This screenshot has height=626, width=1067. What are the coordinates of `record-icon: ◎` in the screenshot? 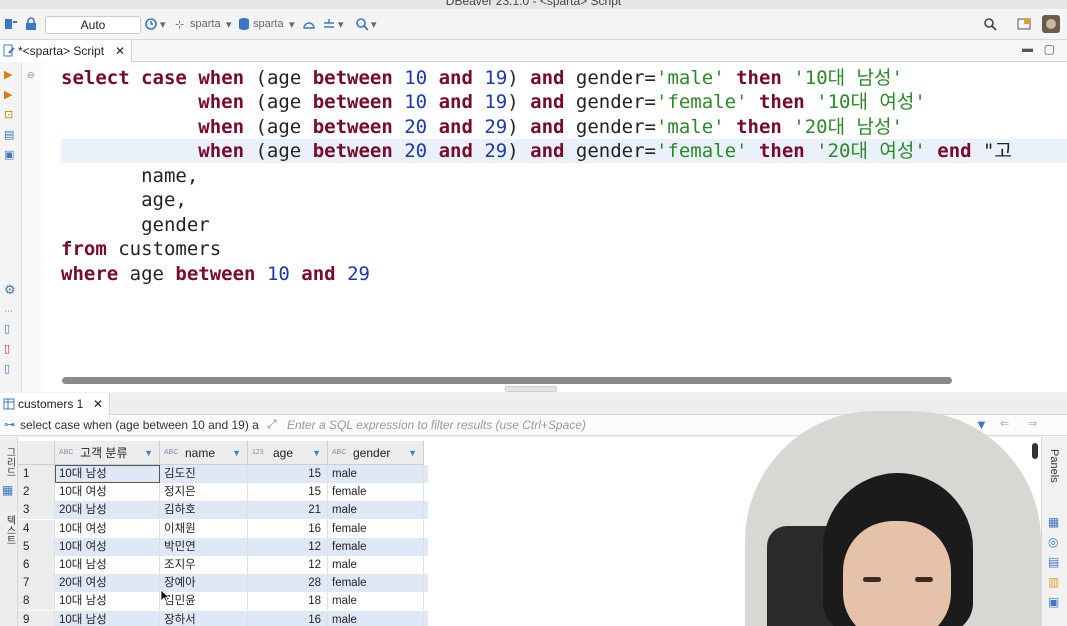 It's located at (1053, 542).